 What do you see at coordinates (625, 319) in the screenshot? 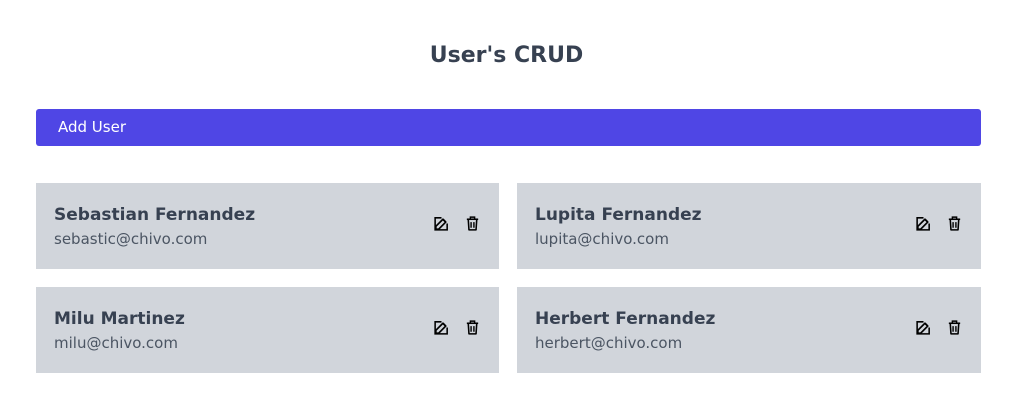
I see `user-name: Herbert Fernandez` at bounding box center [625, 319].